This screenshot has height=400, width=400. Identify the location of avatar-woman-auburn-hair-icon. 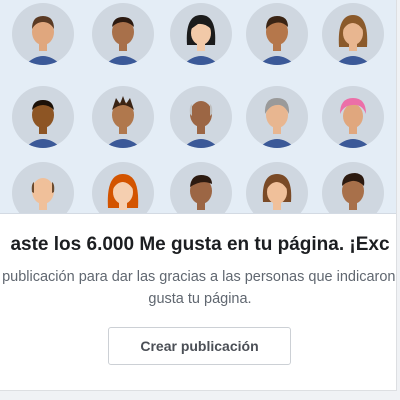
(353, 34).